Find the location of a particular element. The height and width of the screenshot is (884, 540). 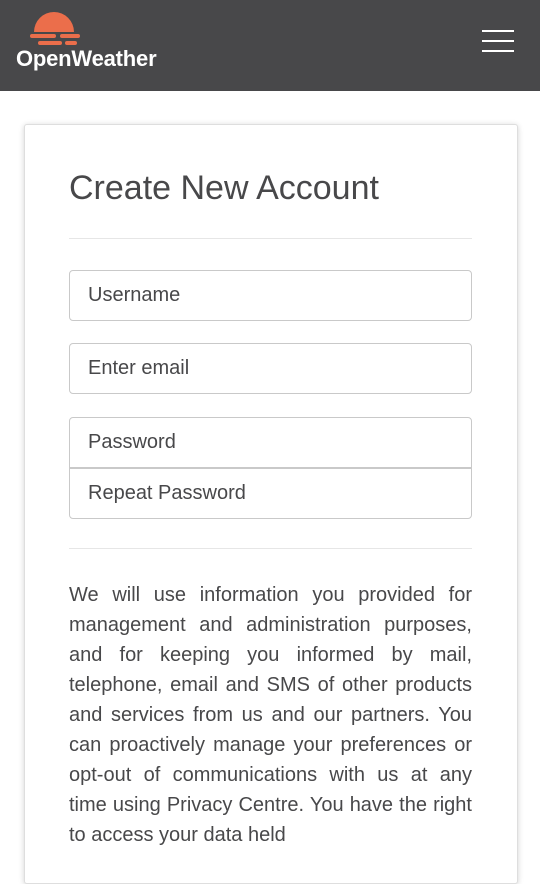

repeat-password-input is located at coordinates (270, 493).